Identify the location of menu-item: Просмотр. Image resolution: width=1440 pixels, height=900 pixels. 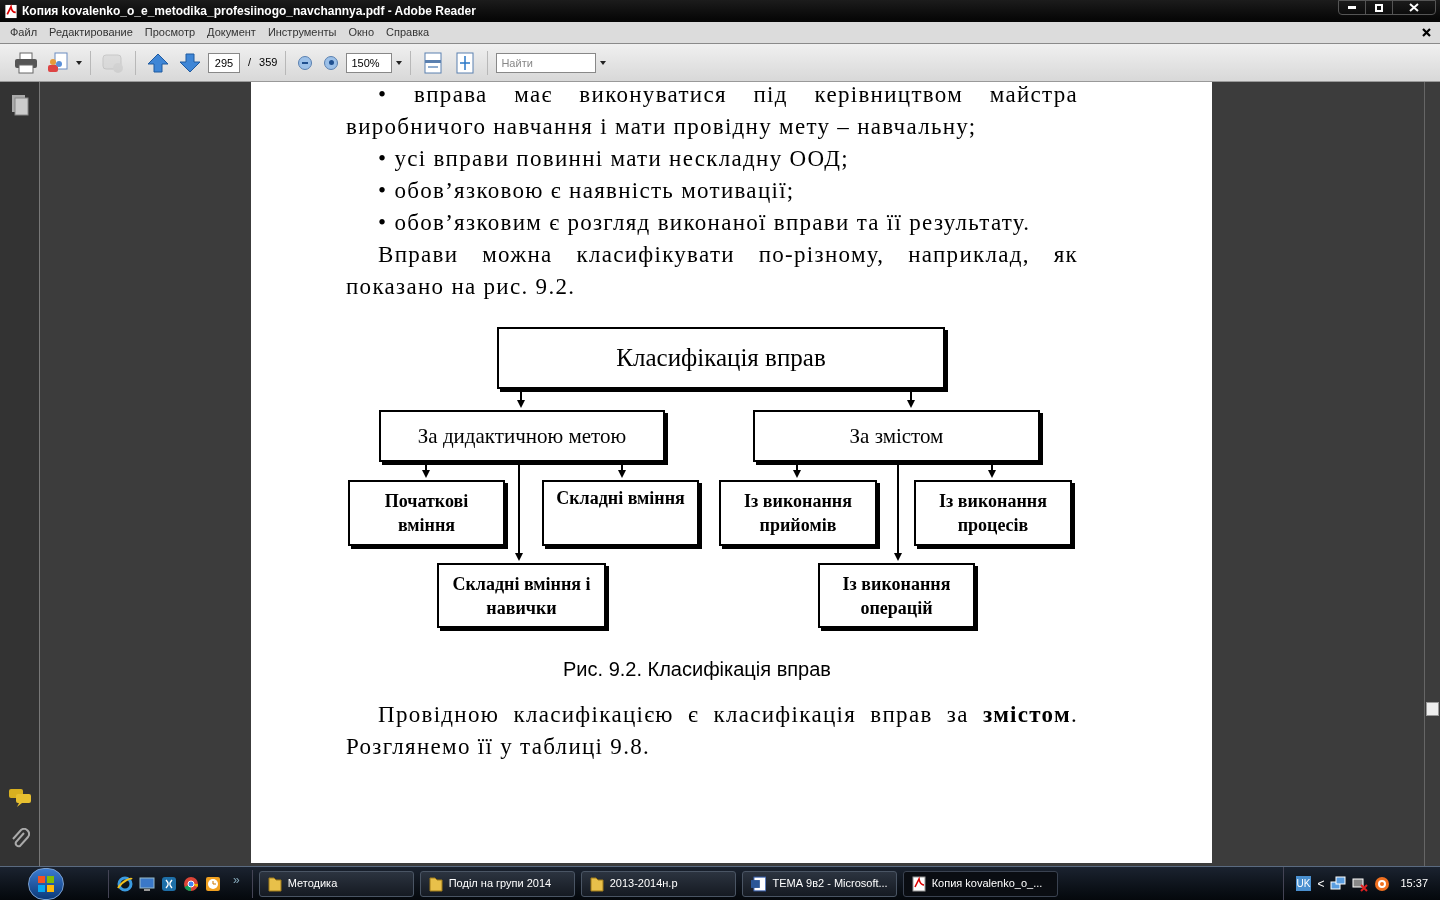
(170, 32).